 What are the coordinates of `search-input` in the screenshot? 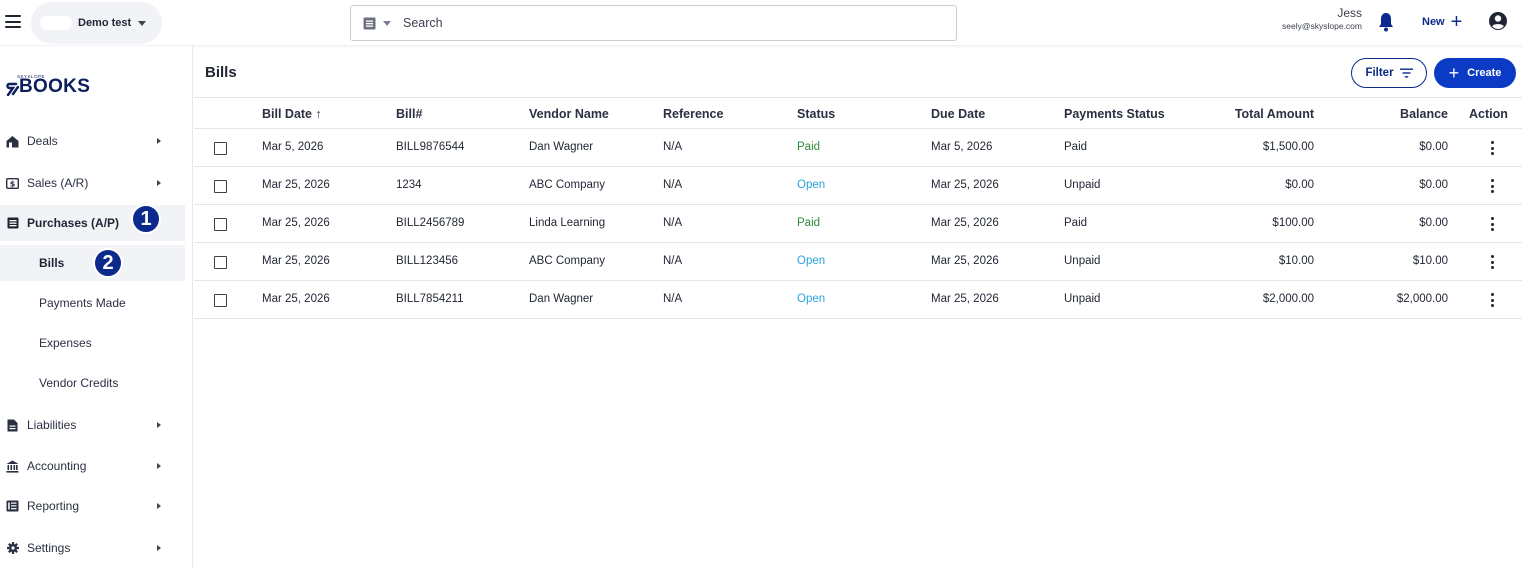 It's located at (653, 23).